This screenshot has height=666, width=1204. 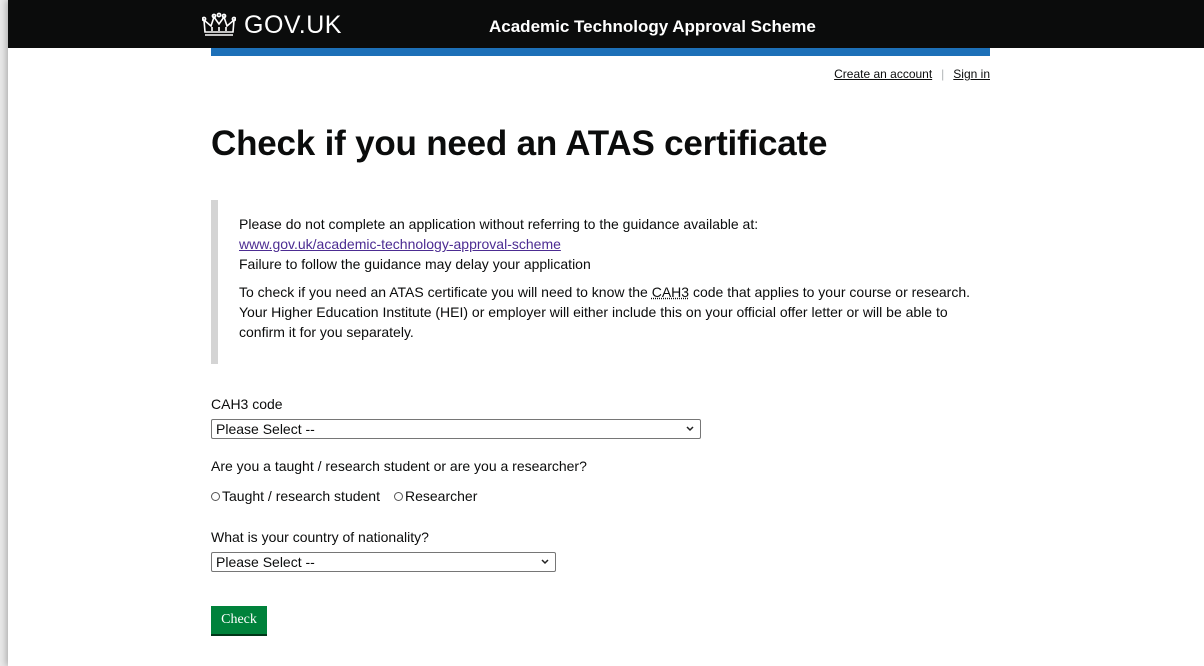 I want to click on nationality-select: Please Select --, so click(x=383, y=562).